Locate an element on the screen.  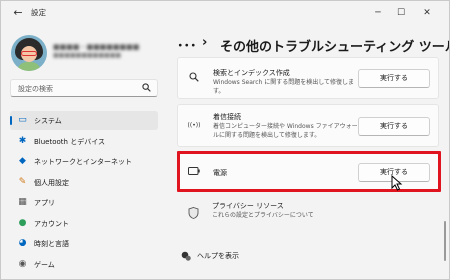
sidebar-item: ▦ アプリ is located at coordinates (84, 202).